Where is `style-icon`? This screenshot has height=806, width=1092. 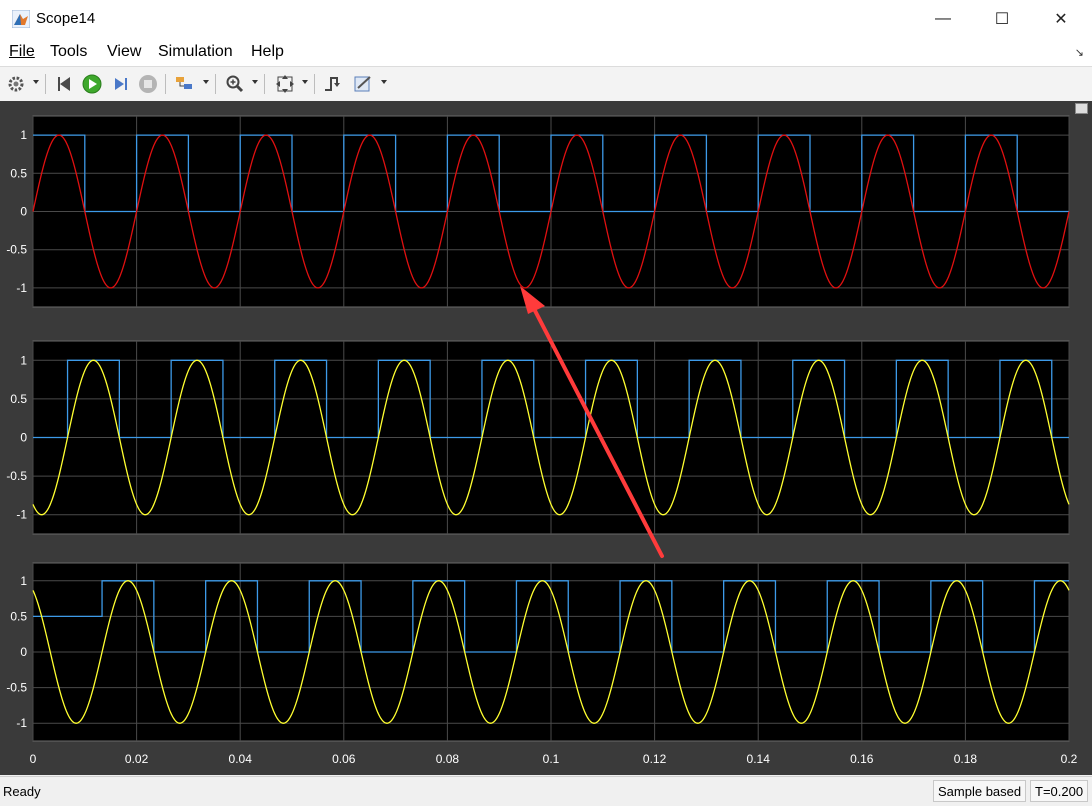
style-icon is located at coordinates (363, 84).